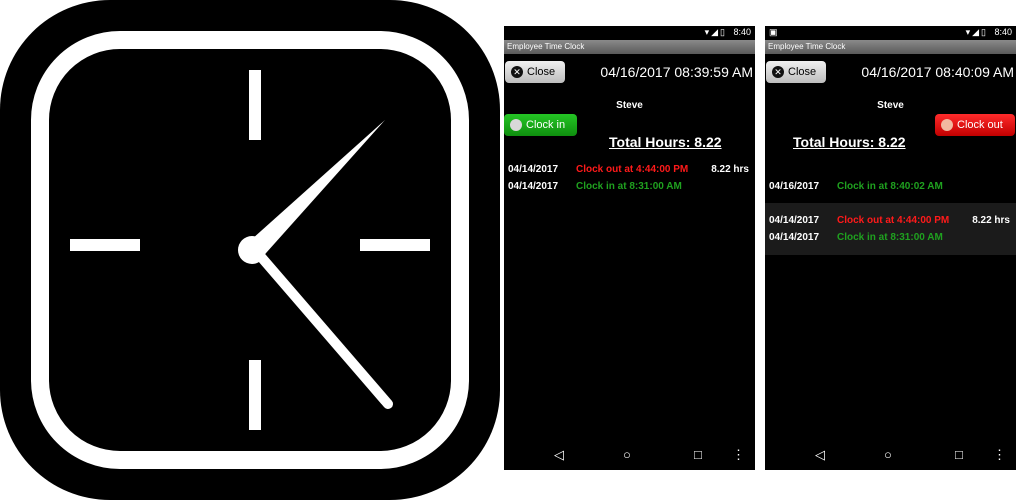  What do you see at coordinates (980, 125) in the screenshot?
I see `clock-out-label: Clock out` at bounding box center [980, 125].